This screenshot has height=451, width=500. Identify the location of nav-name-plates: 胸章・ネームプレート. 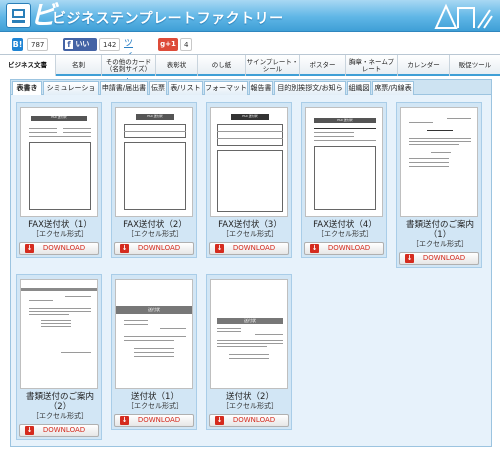
(372, 65).